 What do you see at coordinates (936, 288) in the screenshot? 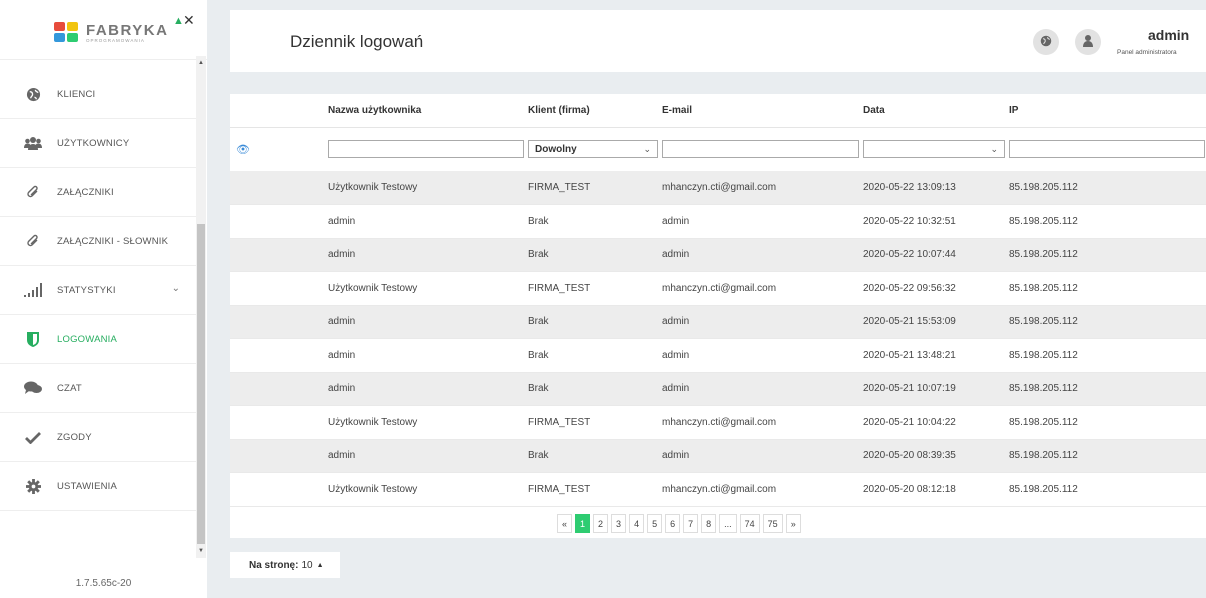
I see `cell-date: 2020-05-22 09:56:32` at bounding box center [936, 288].